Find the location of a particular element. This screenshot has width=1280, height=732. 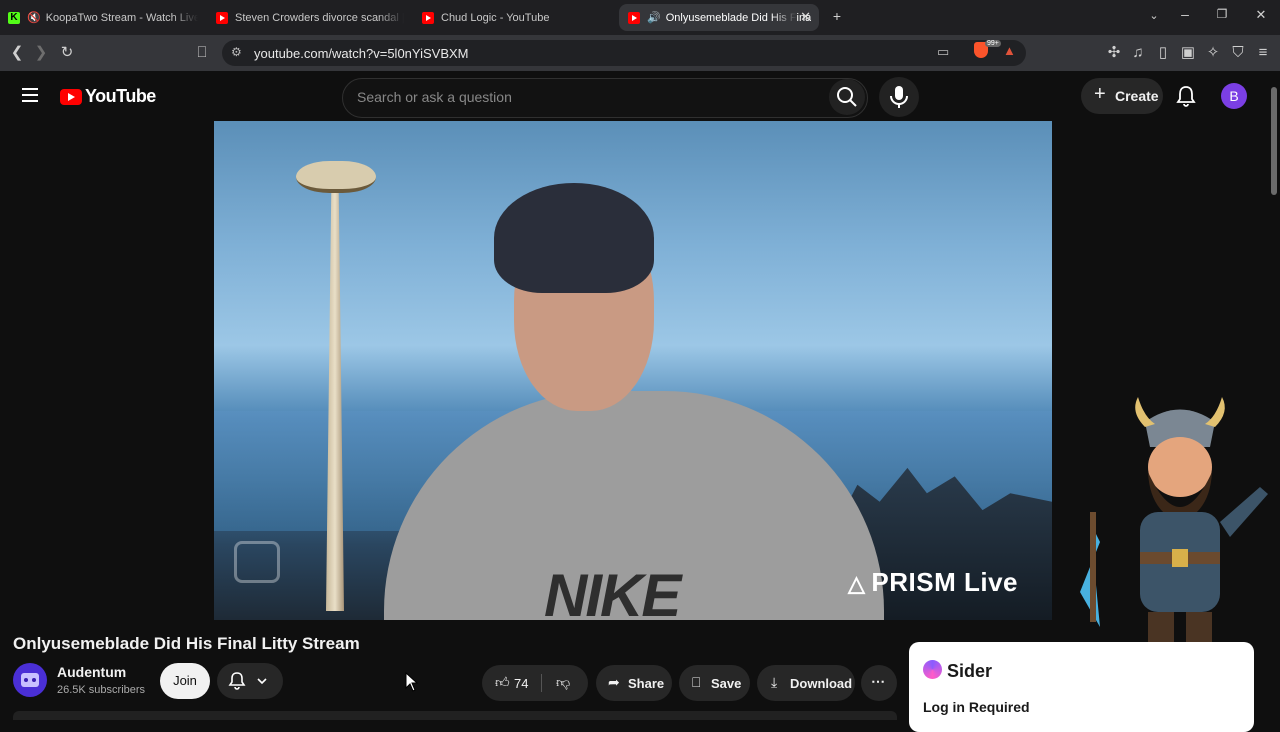

thumbs-up-icon: 👍︎ is located at coordinates (502, 682).